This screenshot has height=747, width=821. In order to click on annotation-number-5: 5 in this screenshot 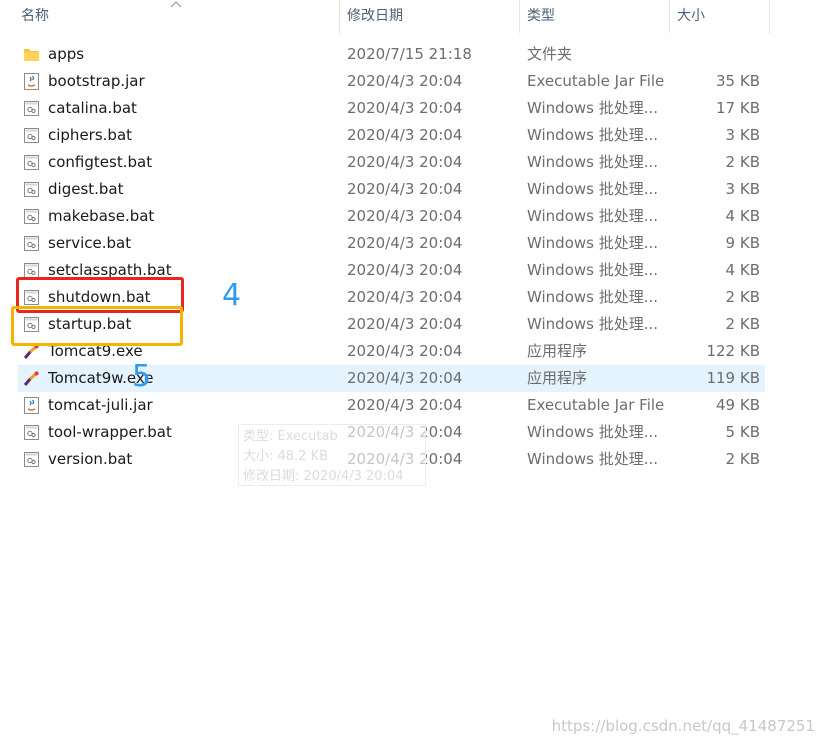, I will do `click(142, 376)`.